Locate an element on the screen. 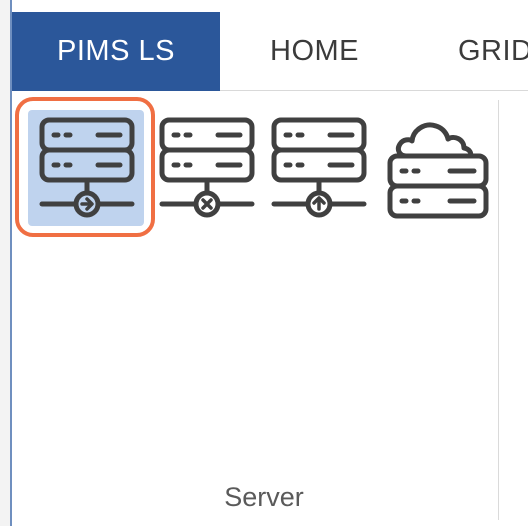  server-upload-icon is located at coordinates (319, 167).